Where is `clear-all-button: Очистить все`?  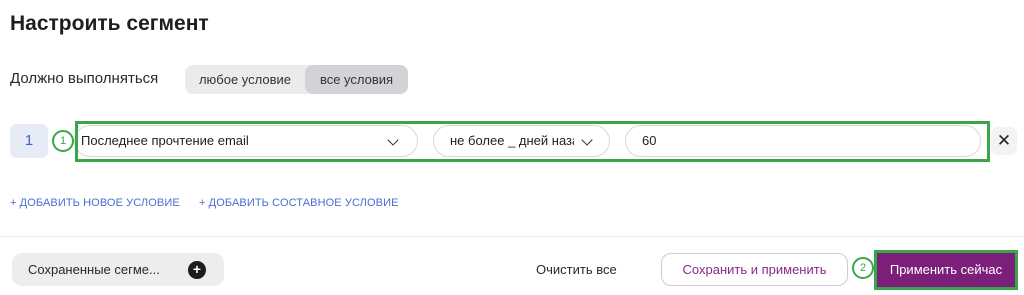
clear-all-button: Очистить все is located at coordinates (576, 269).